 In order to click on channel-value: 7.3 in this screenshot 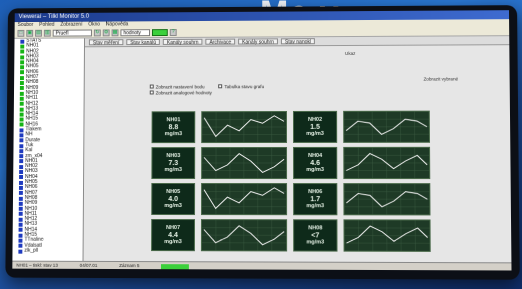, I will do `click(173, 163)`.